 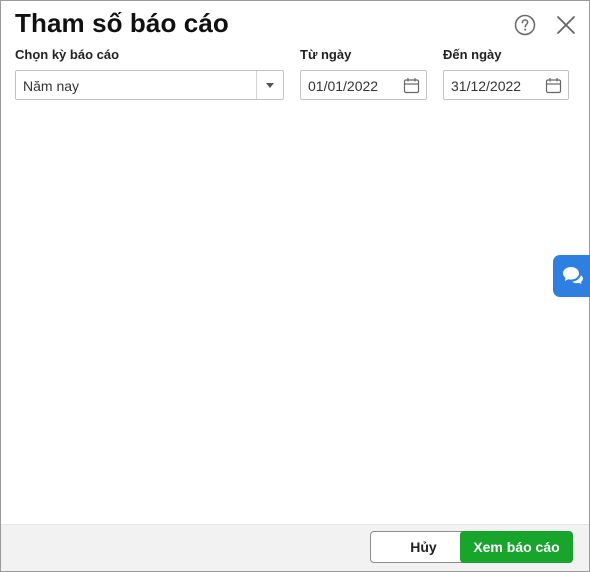 What do you see at coordinates (295, 547) in the screenshot?
I see `dialog-footer: Hủy Xem báo cáo` at bounding box center [295, 547].